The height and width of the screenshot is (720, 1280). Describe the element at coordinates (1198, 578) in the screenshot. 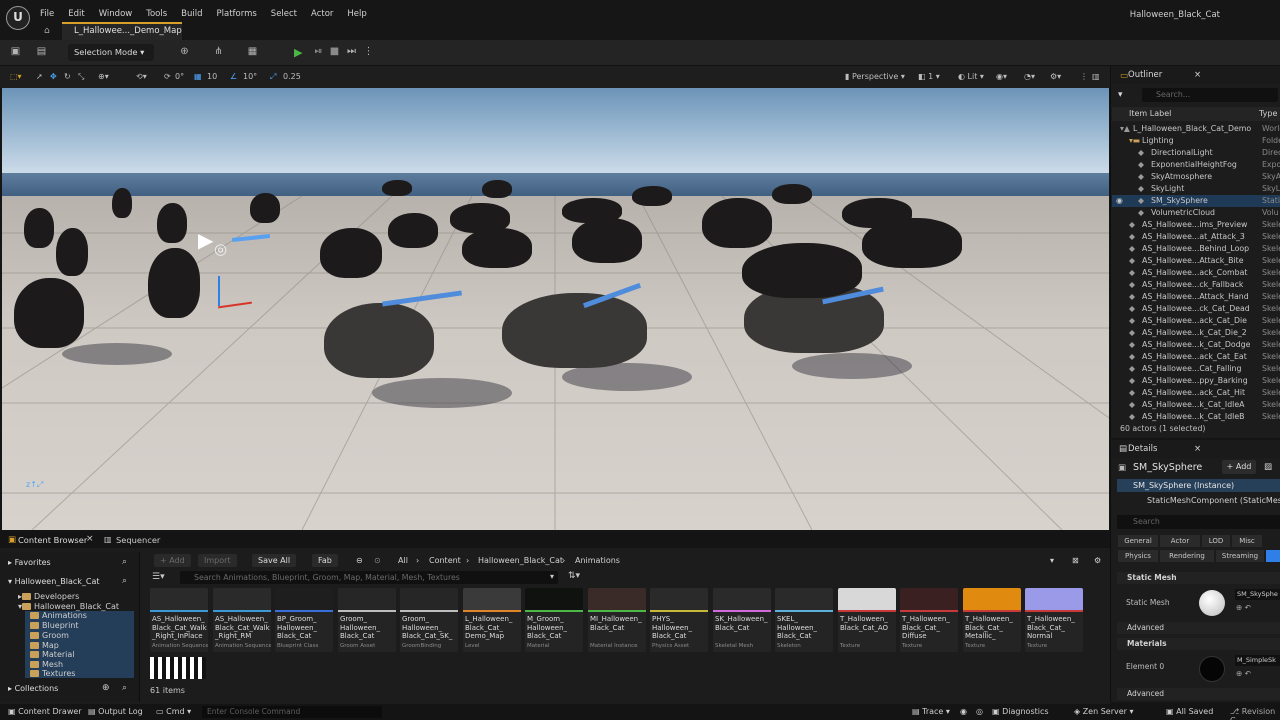

I see `section-static-mesh: Static Mesh` at that location.